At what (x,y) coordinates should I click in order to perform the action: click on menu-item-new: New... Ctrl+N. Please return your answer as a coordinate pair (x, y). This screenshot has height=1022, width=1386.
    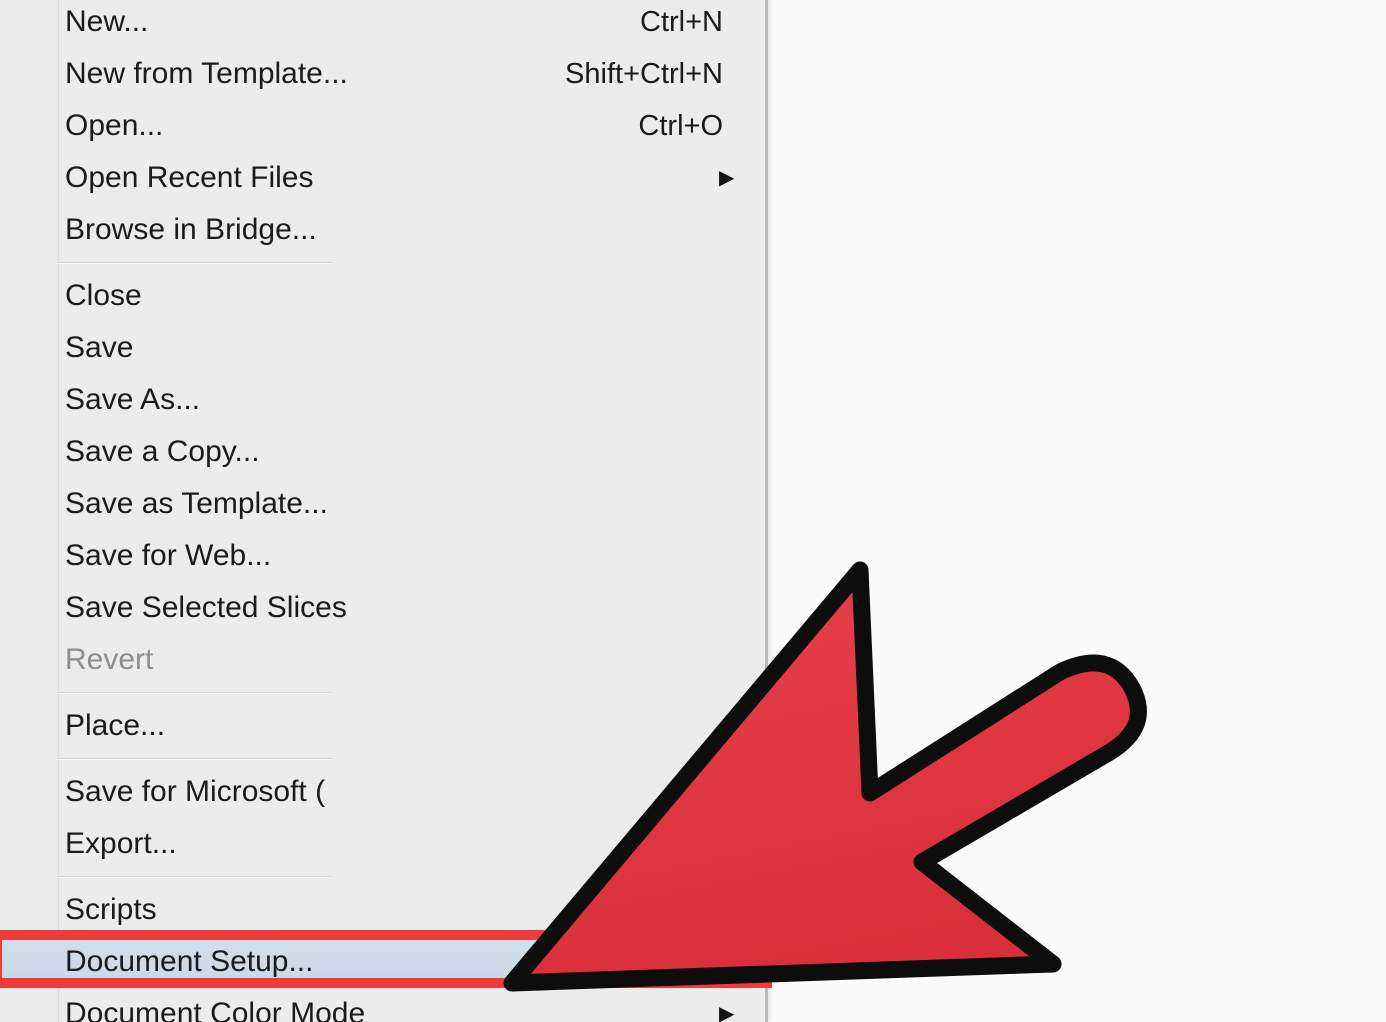
    Looking at the image, I should click on (382, 24).